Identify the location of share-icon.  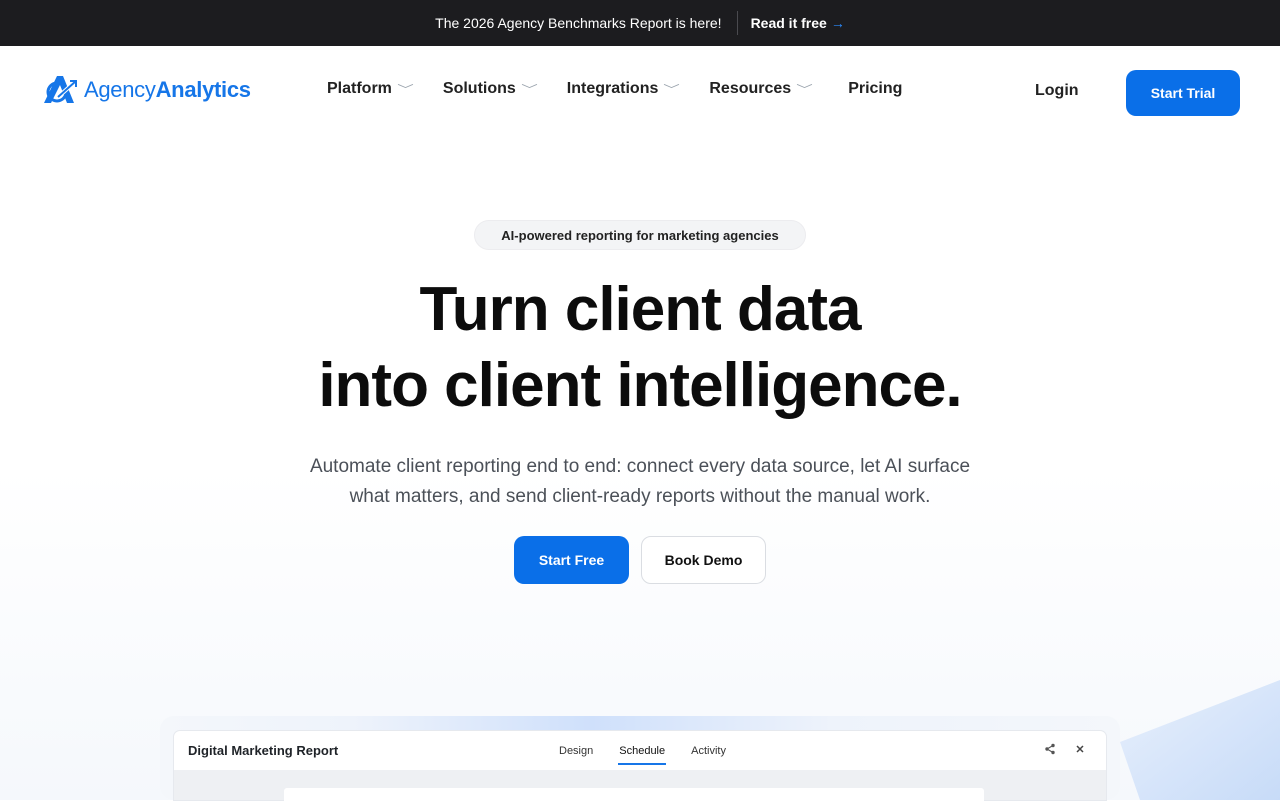
(1050, 749).